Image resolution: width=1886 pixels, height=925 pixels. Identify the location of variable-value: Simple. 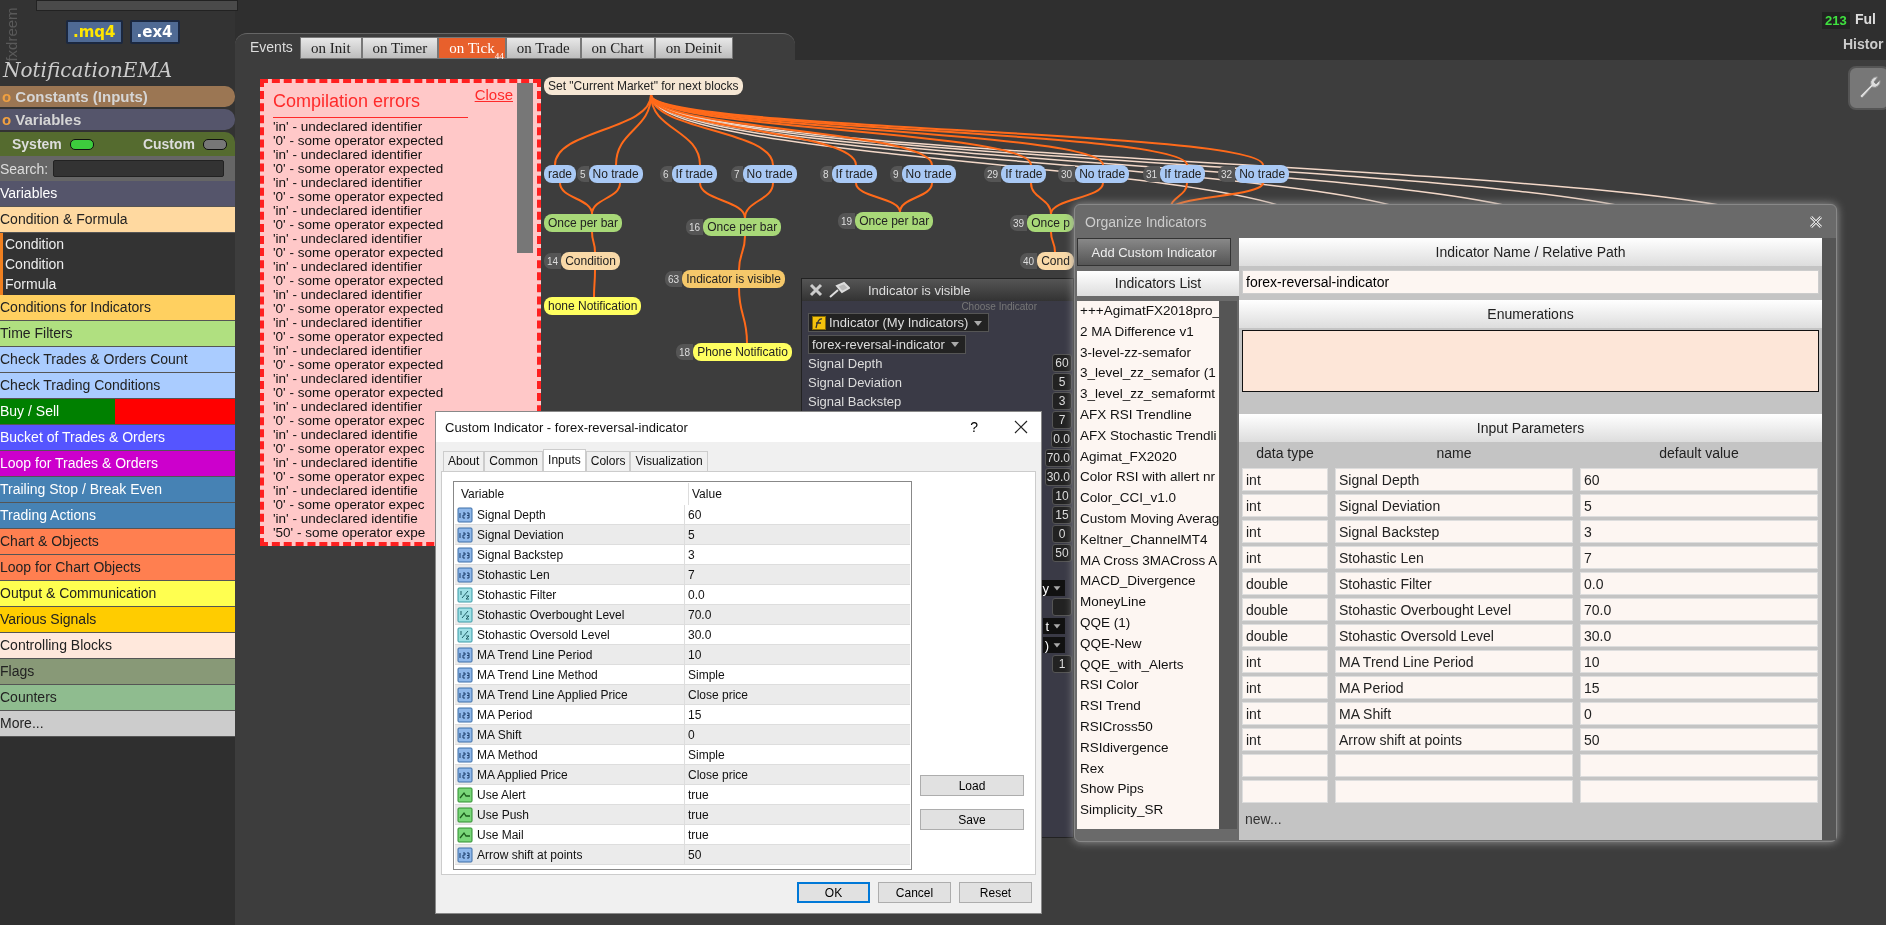
(705, 674).